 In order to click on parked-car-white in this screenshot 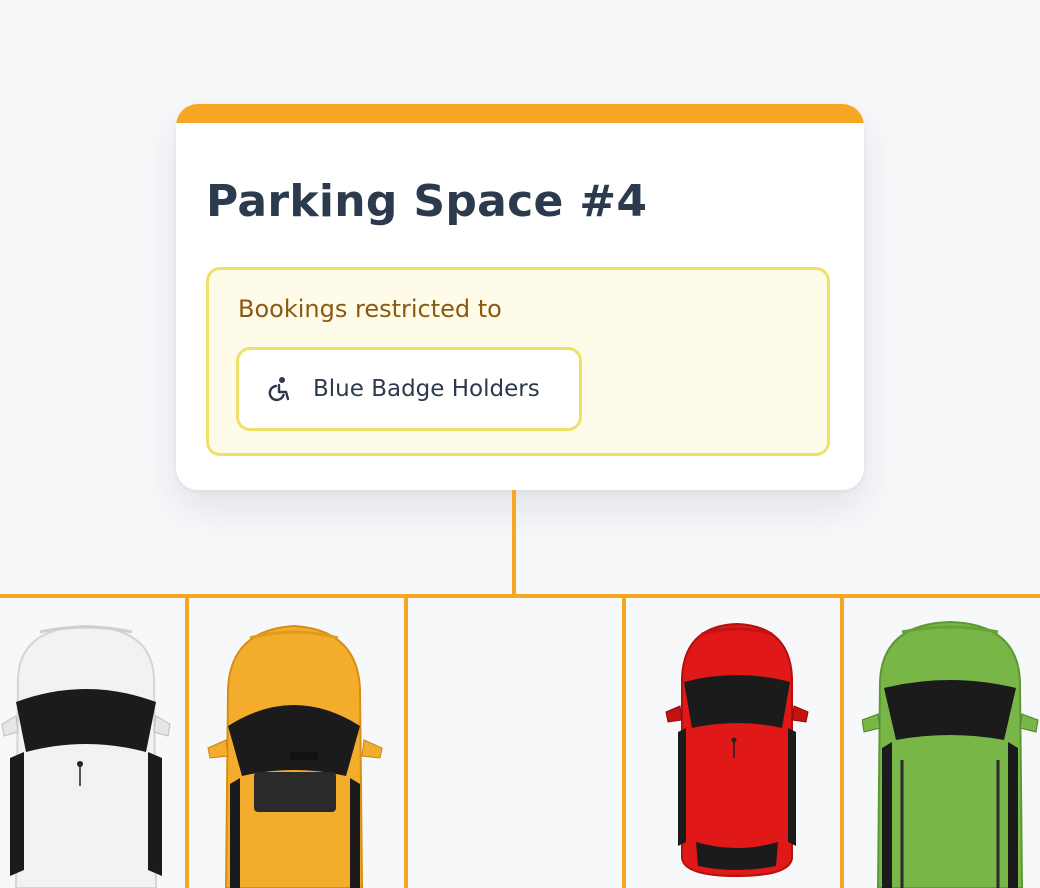, I will do `click(86, 753)`.